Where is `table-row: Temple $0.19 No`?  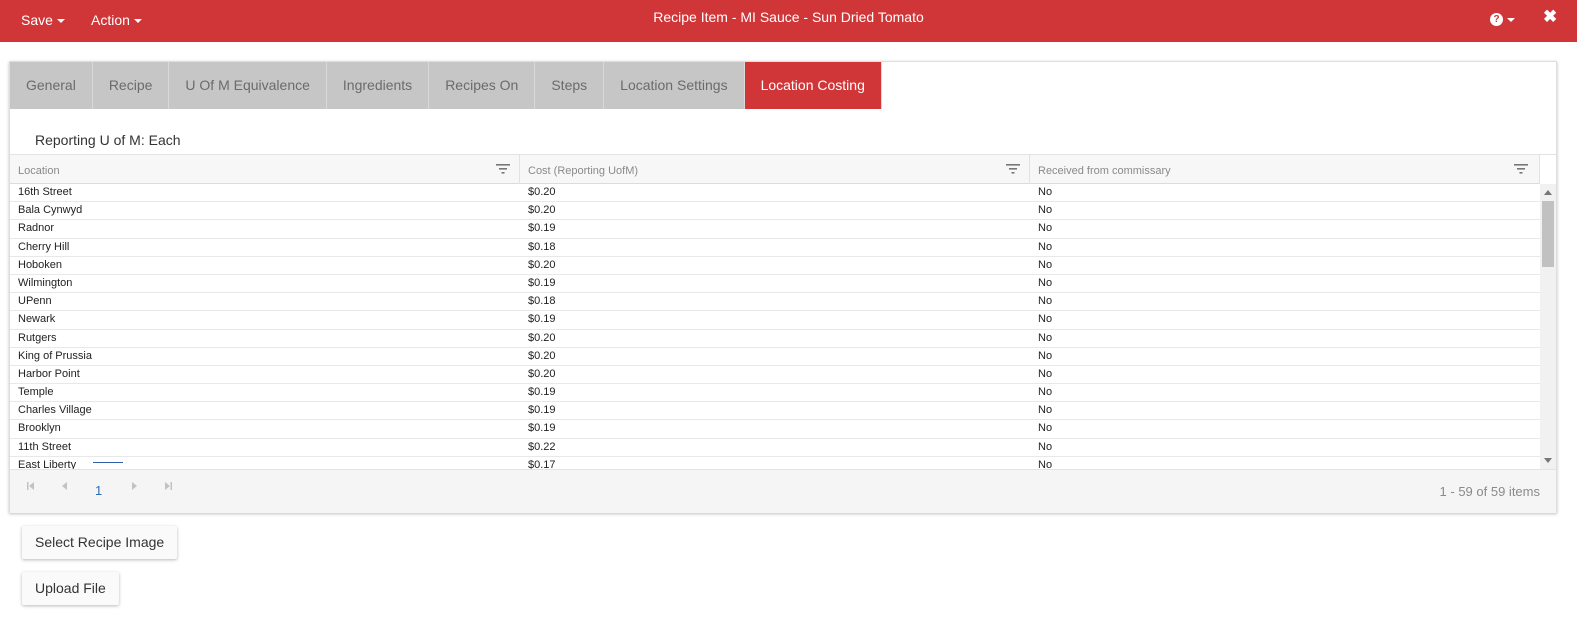
table-row: Temple $0.19 No is located at coordinates (775, 393).